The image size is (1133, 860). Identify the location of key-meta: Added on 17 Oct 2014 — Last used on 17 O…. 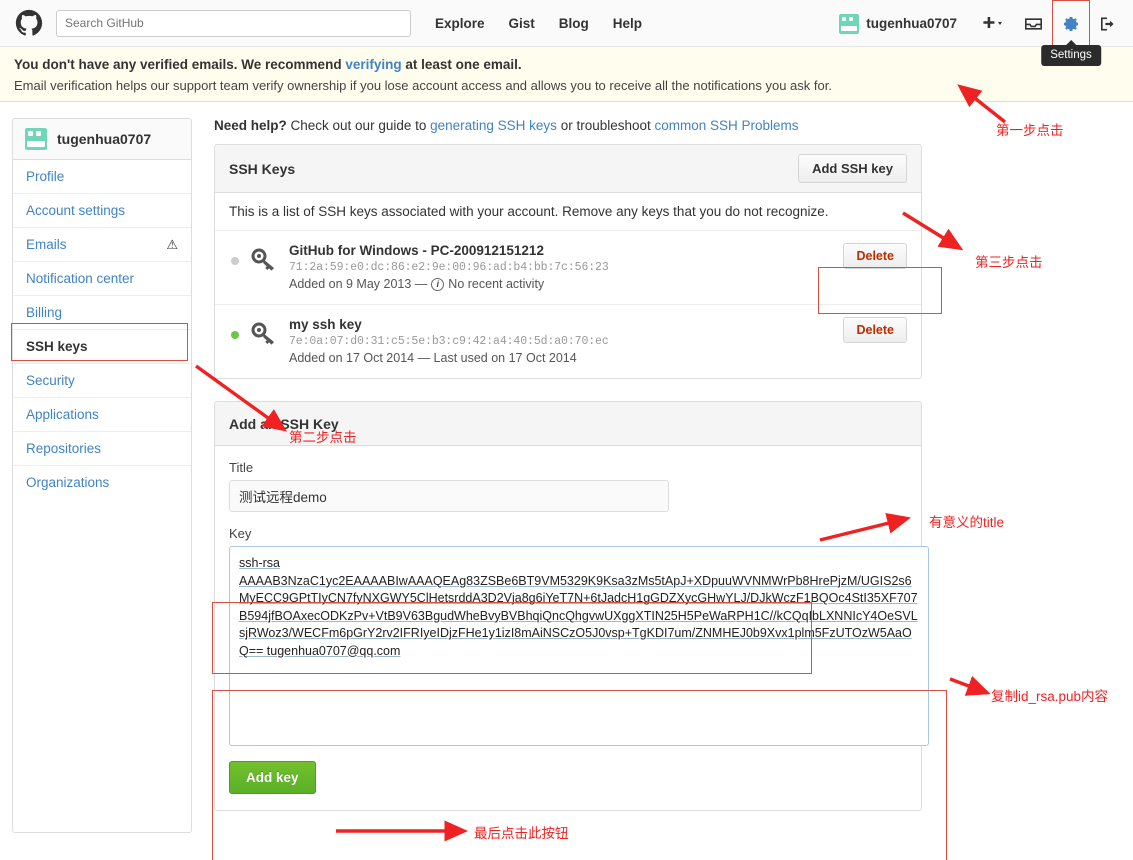
(566, 358).